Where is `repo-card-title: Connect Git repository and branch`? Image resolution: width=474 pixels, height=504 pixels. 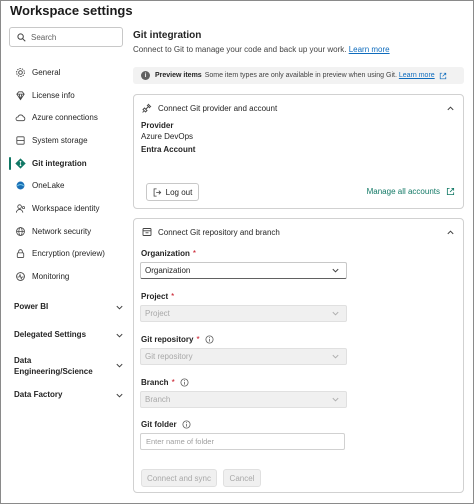 repo-card-title: Connect Git repository and branch is located at coordinates (219, 232).